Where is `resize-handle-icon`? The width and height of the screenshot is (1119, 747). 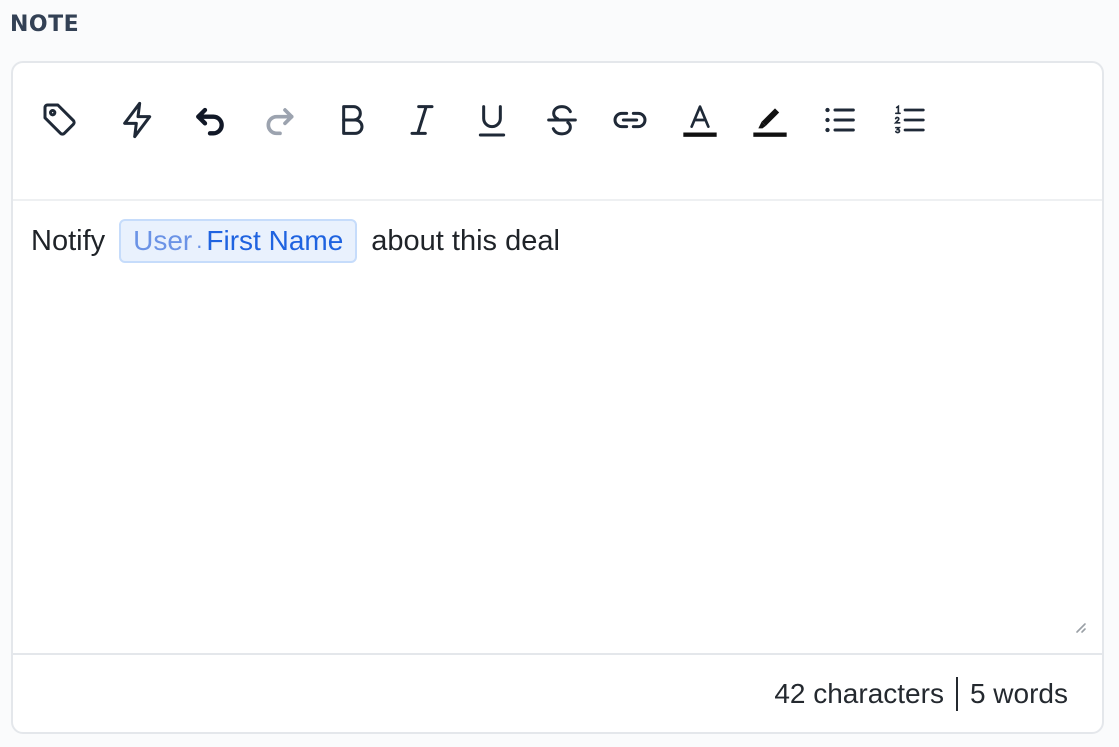 resize-handle-icon is located at coordinates (1078, 625).